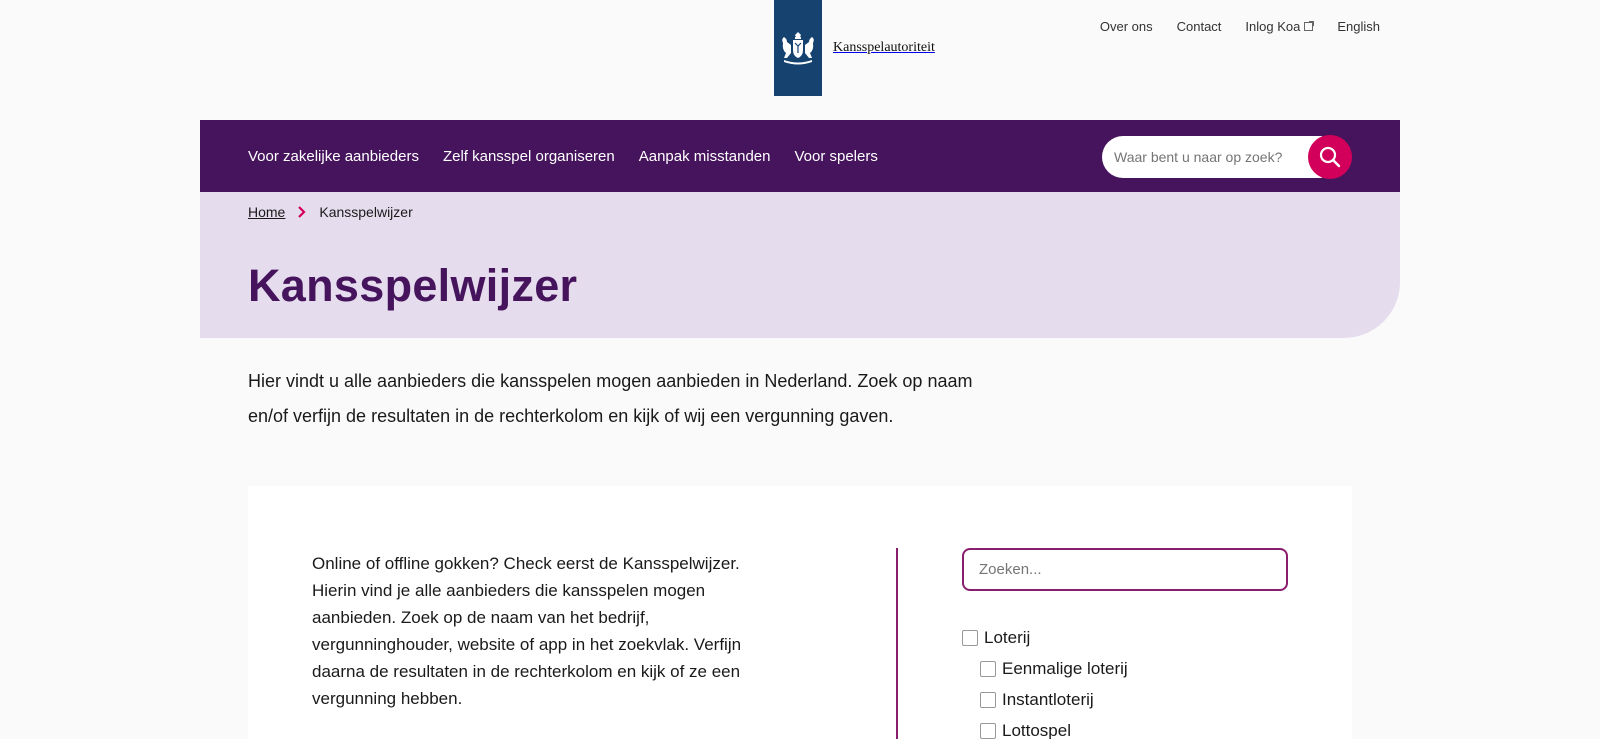  I want to click on logo-name: Kansspelautoriteit, so click(884, 47).